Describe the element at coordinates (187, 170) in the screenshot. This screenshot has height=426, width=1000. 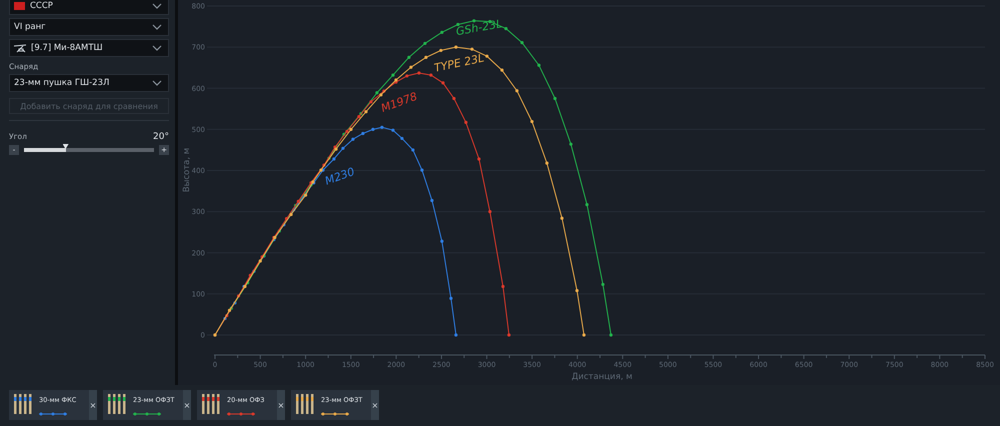
I see `y-axis-title: Высота, м` at that location.